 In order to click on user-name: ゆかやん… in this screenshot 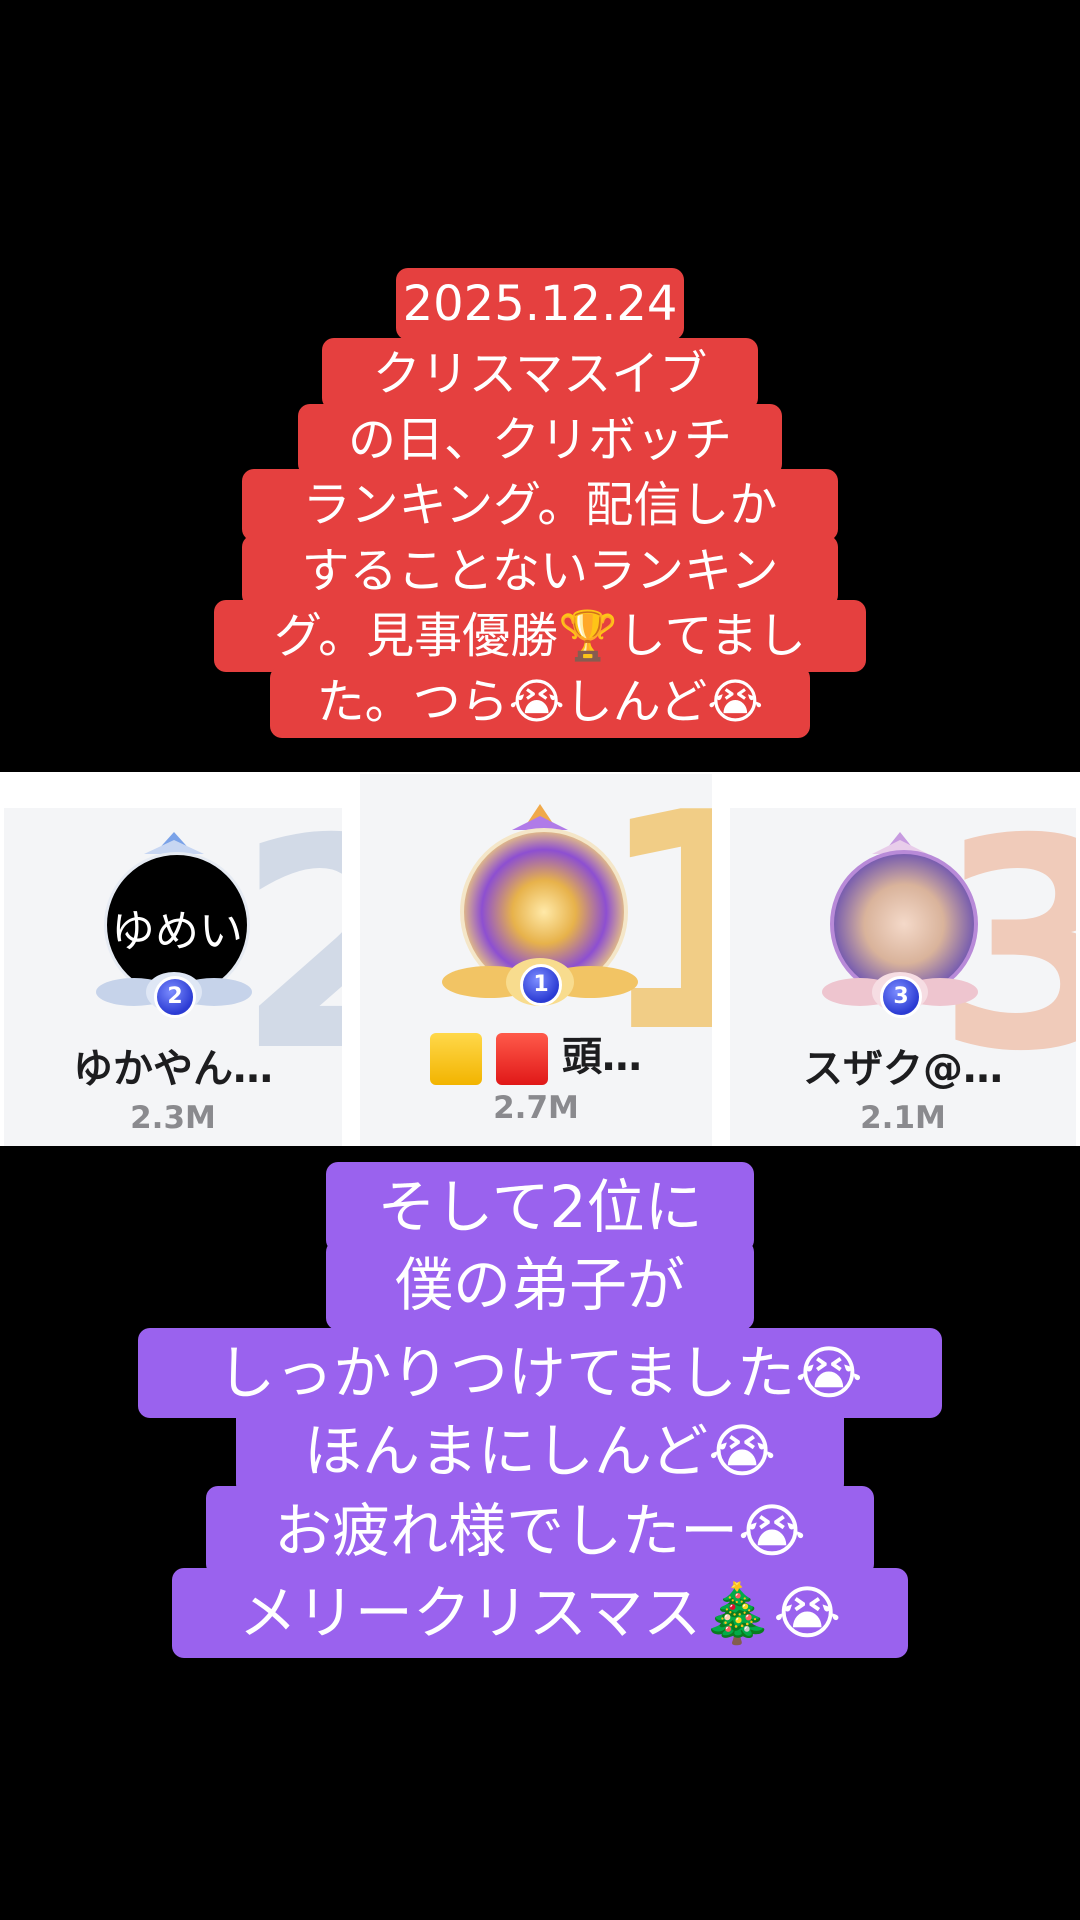, I will do `click(173, 1069)`.